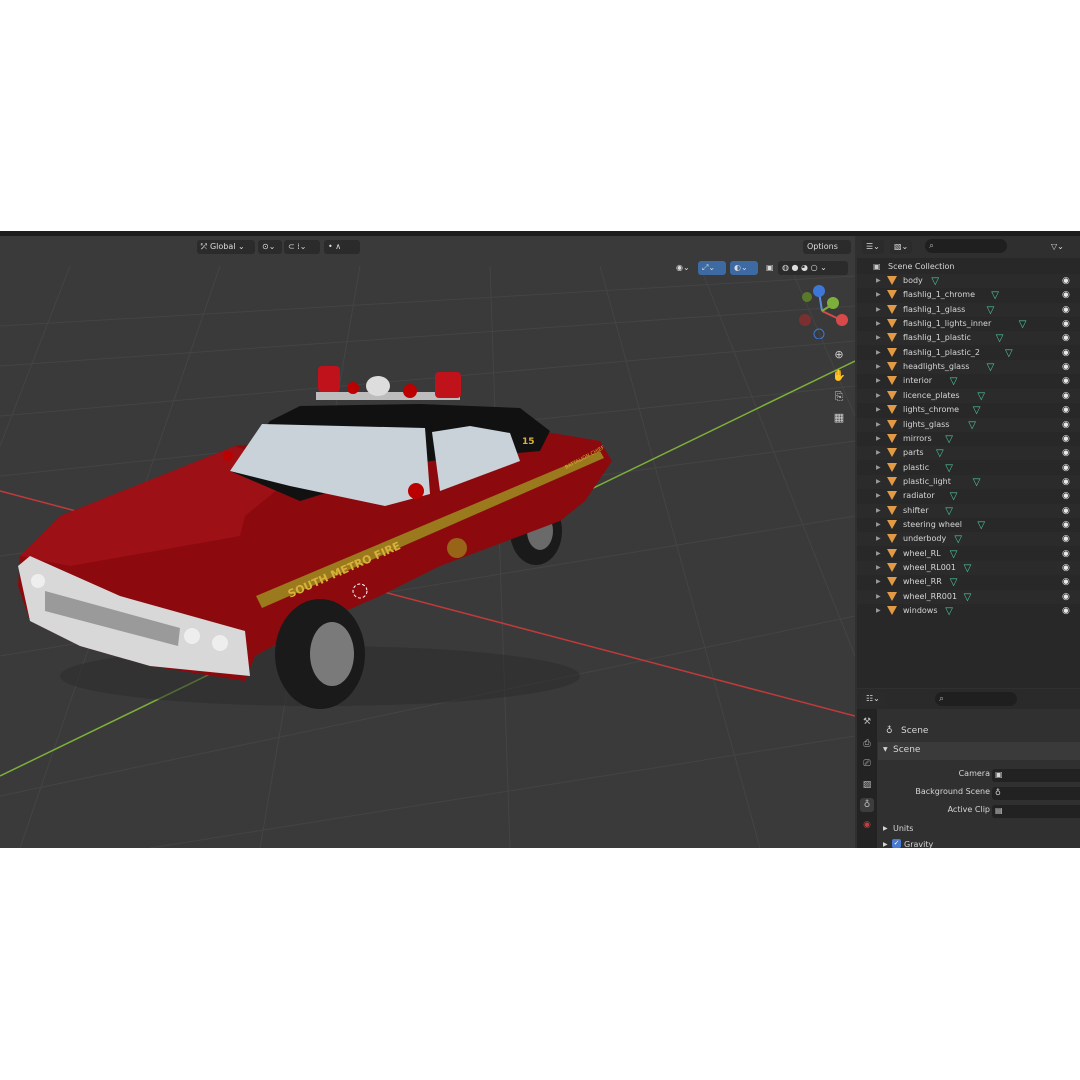 Image resolution: width=1080 pixels, height=1080 pixels. I want to click on display-mode-button: ☰⌄, so click(873, 247).